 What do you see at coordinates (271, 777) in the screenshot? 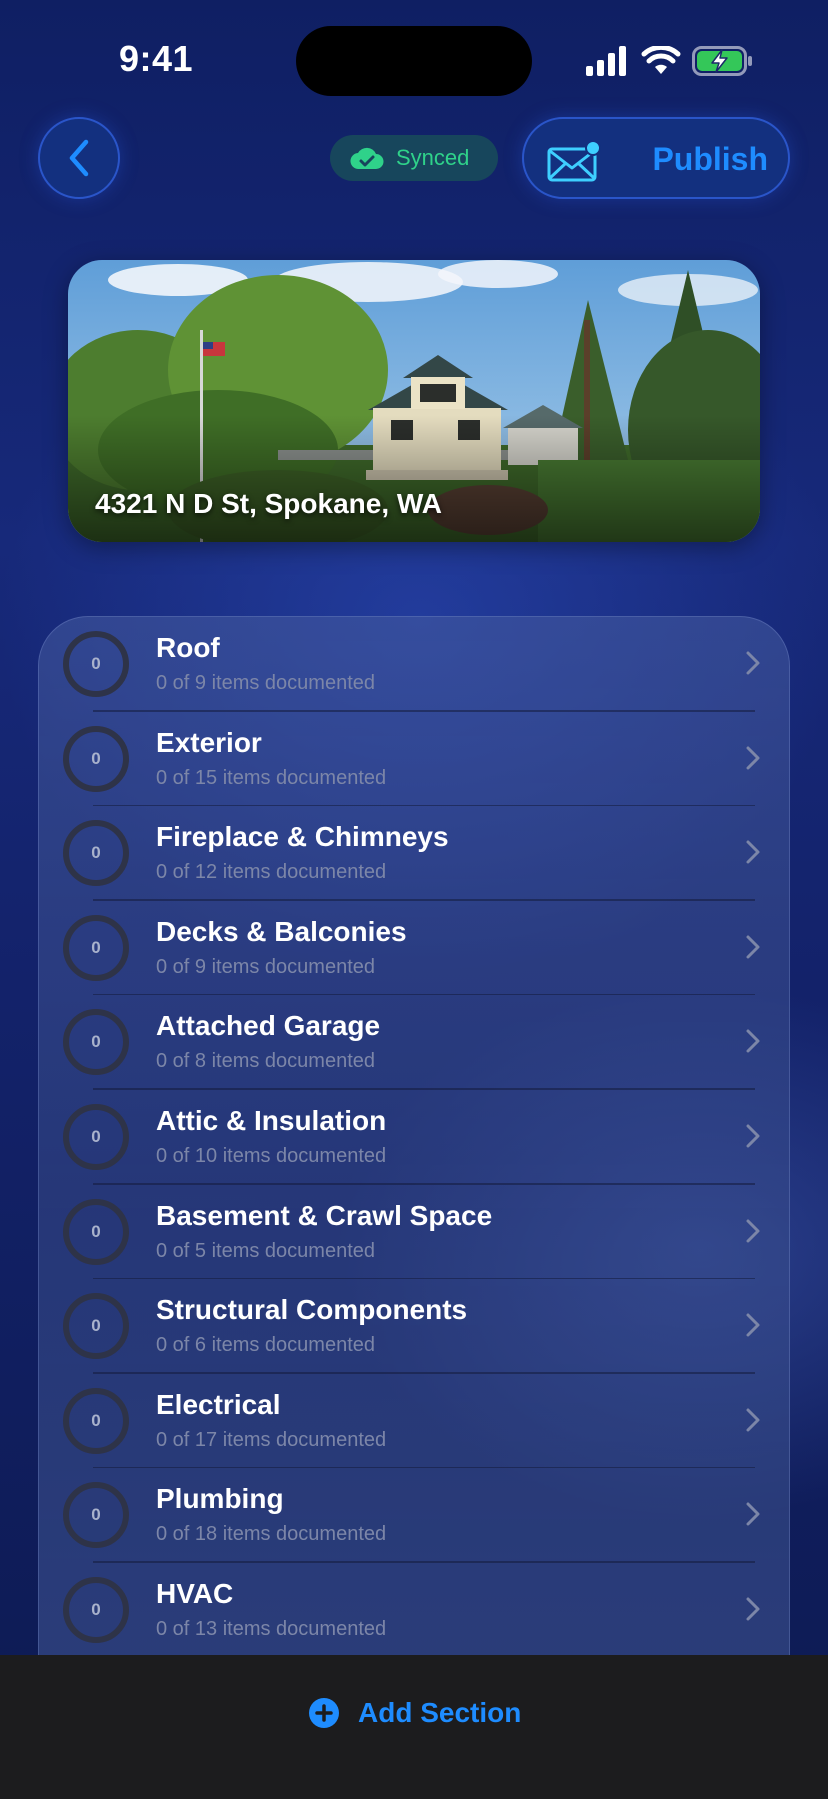
I see `section-subtitle: 0 of 15 items documented` at bounding box center [271, 777].